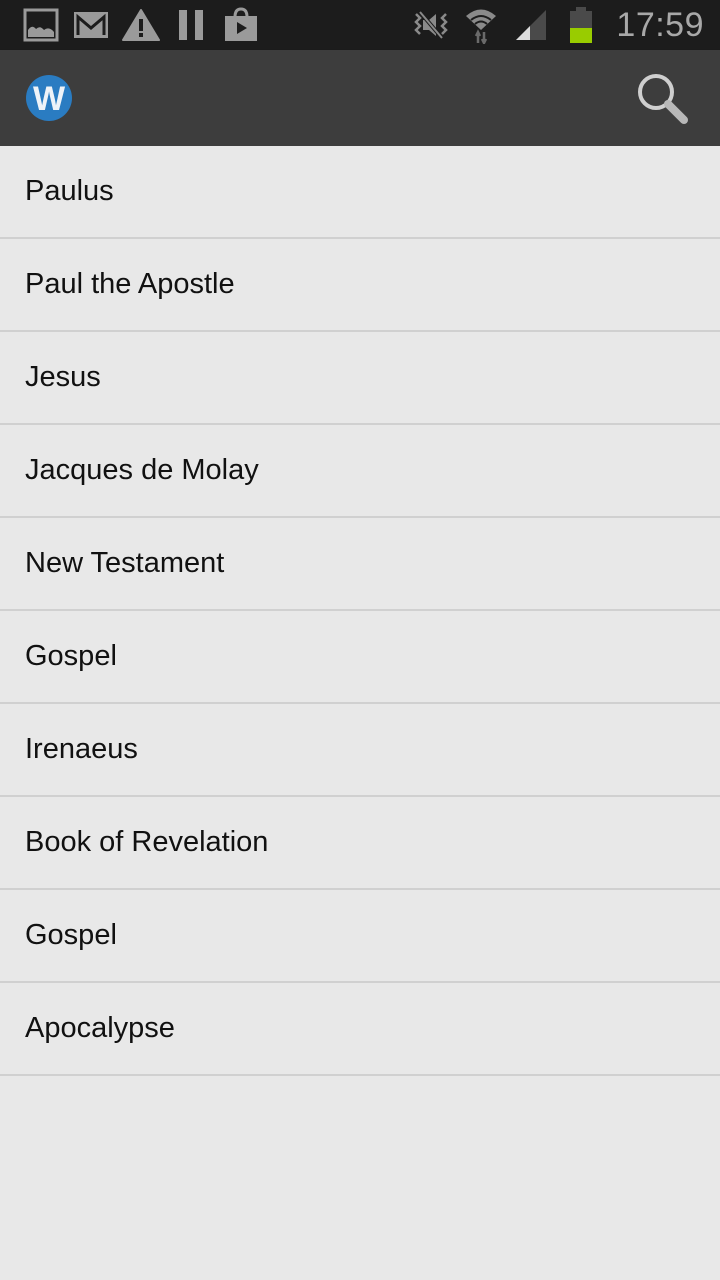 Image resolution: width=720 pixels, height=1280 pixels. I want to click on vibrate-mute-icon, so click(431, 25).